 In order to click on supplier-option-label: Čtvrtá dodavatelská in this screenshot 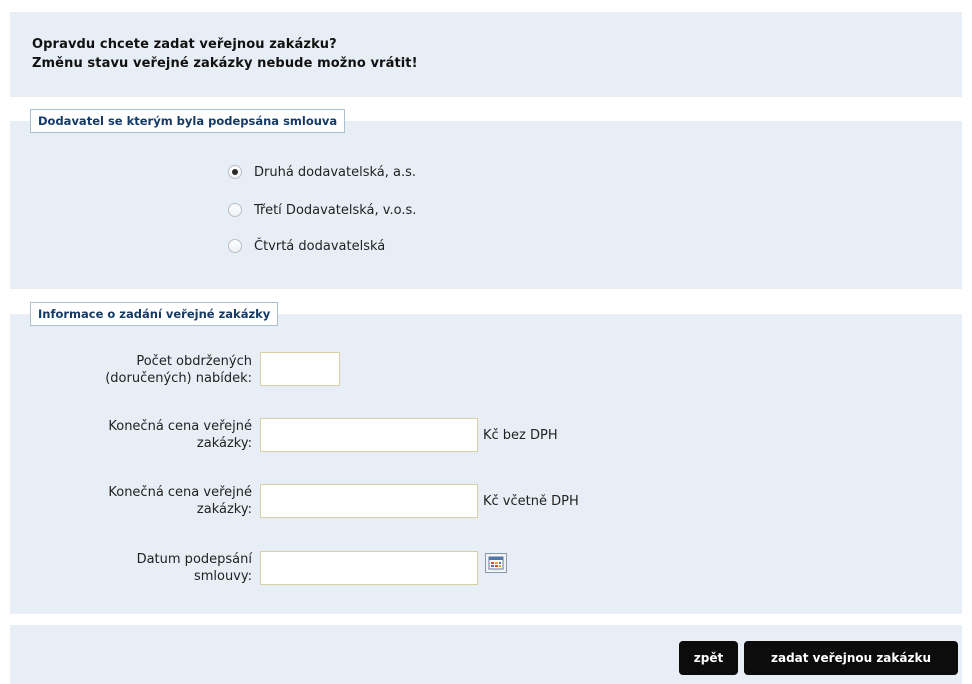, I will do `click(320, 246)`.